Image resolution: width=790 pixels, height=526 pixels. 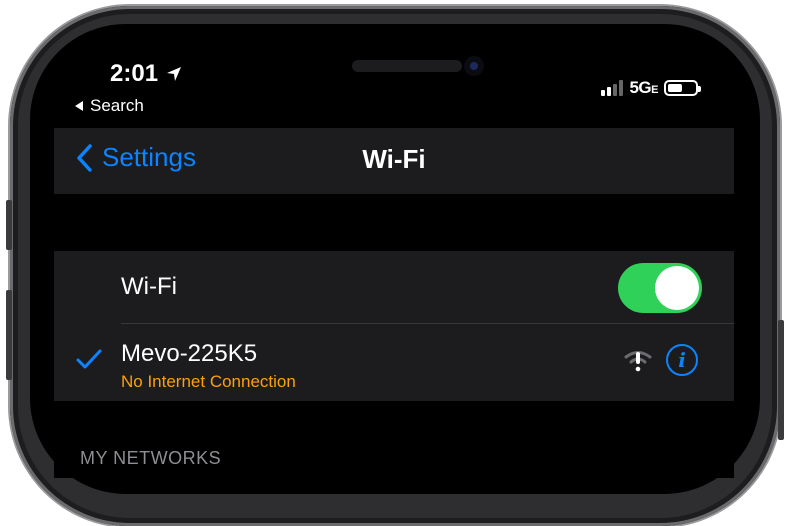 I want to click on wifi-warning-icon, so click(x=638, y=361).